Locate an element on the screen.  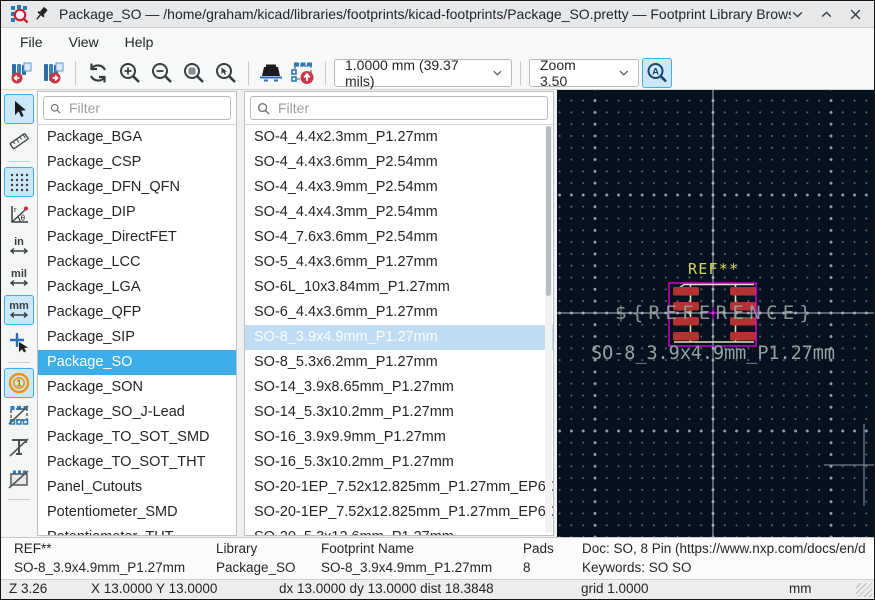
library-item: Potentiometer_SMD is located at coordinates (137, 512).